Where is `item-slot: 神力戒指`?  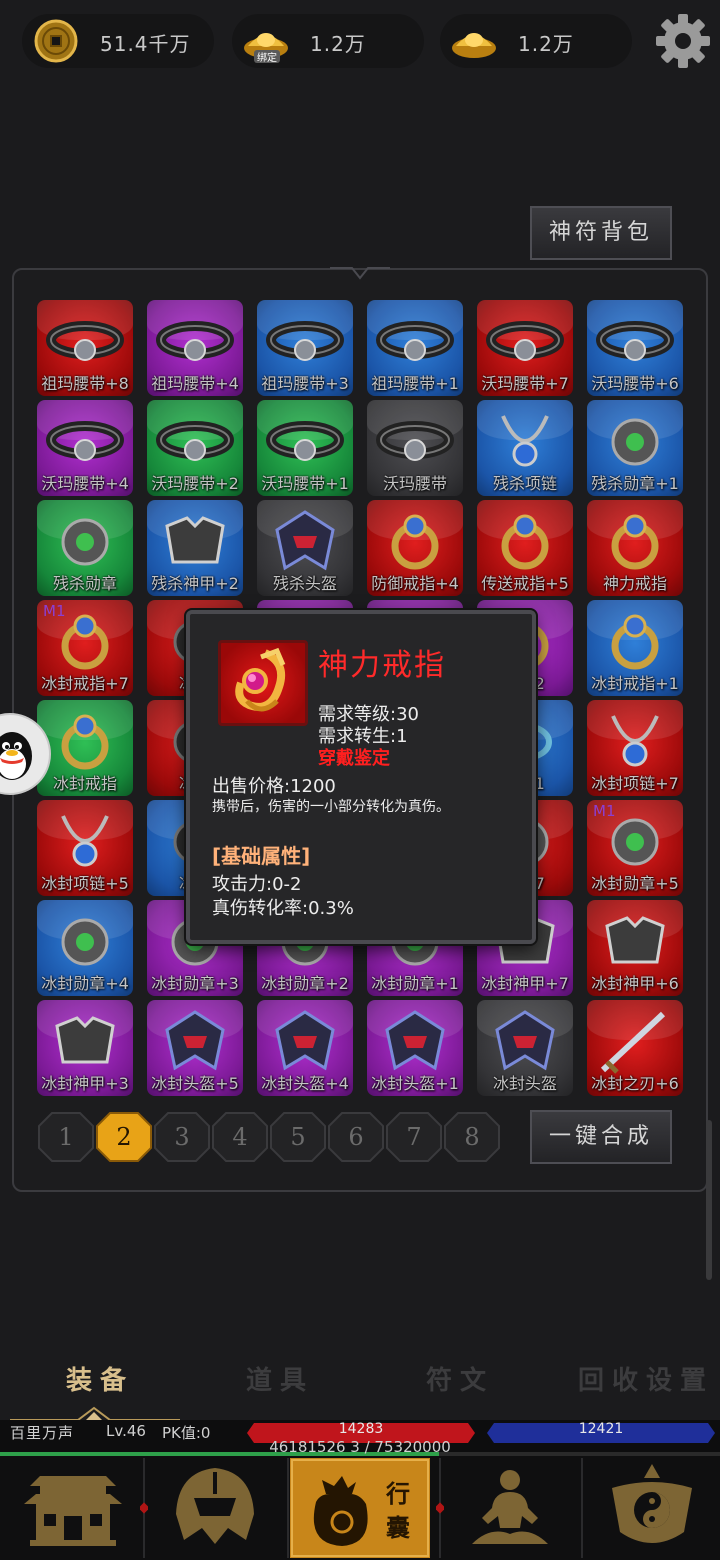 item-slot: 神力戒指 is located at coordinates (635, 548).